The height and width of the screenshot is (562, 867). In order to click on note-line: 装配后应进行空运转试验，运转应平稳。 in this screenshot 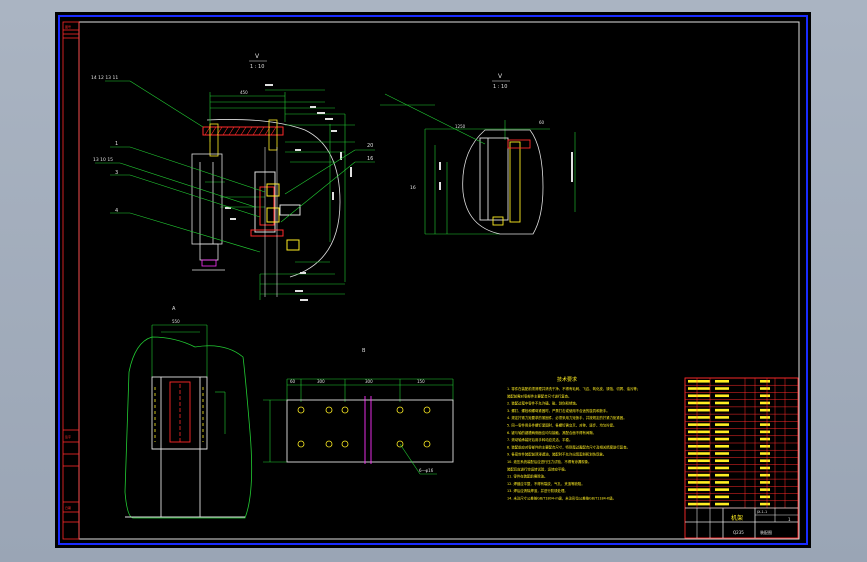, I will do `click(537, 468)`.